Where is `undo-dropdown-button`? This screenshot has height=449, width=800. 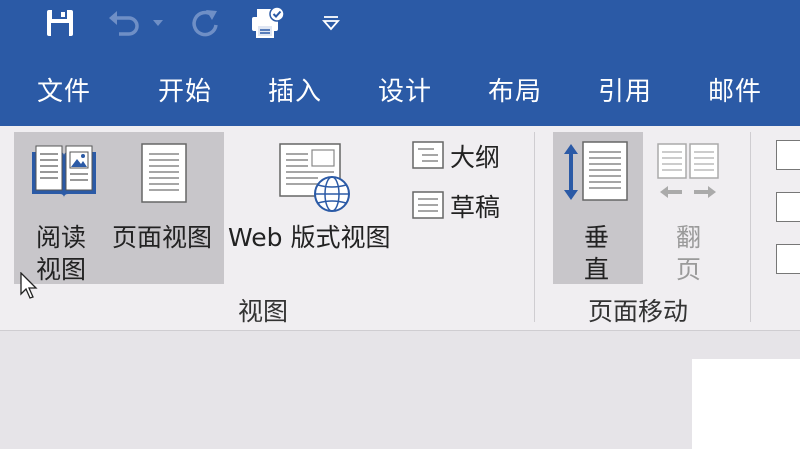
undo-dropdown-button is located at coordinates (158, 23).